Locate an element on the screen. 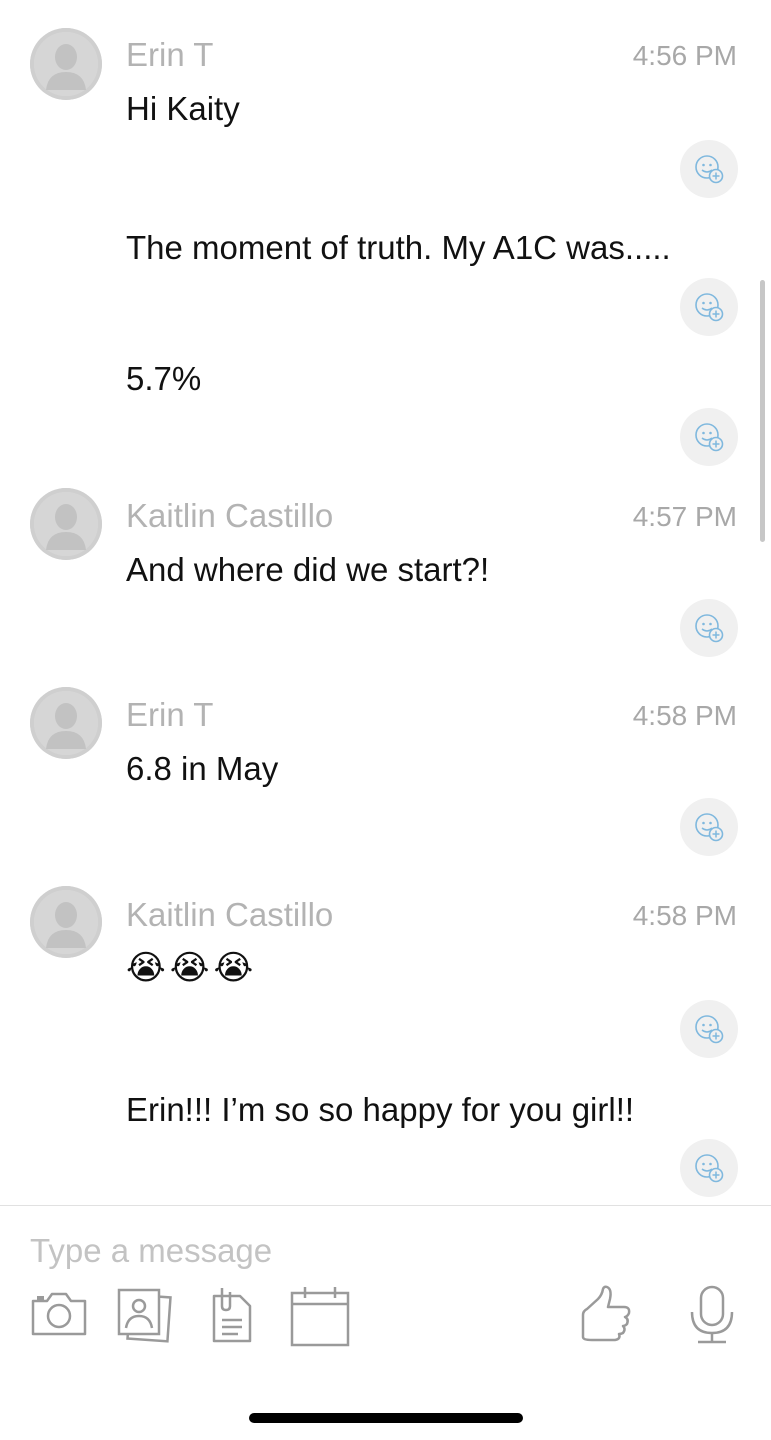  calendar-button is located at coordinates (320, 1318).